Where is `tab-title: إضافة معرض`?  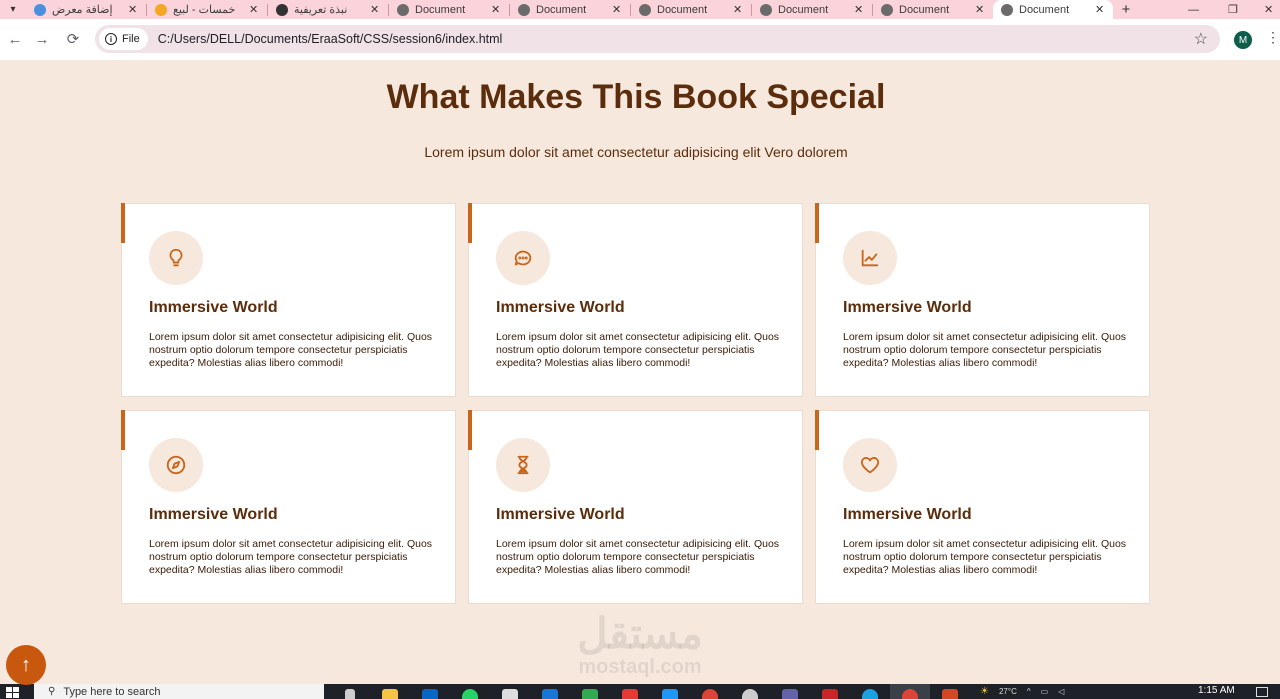 tab-title: إضافة معرض is located at coordinates (82, 10).